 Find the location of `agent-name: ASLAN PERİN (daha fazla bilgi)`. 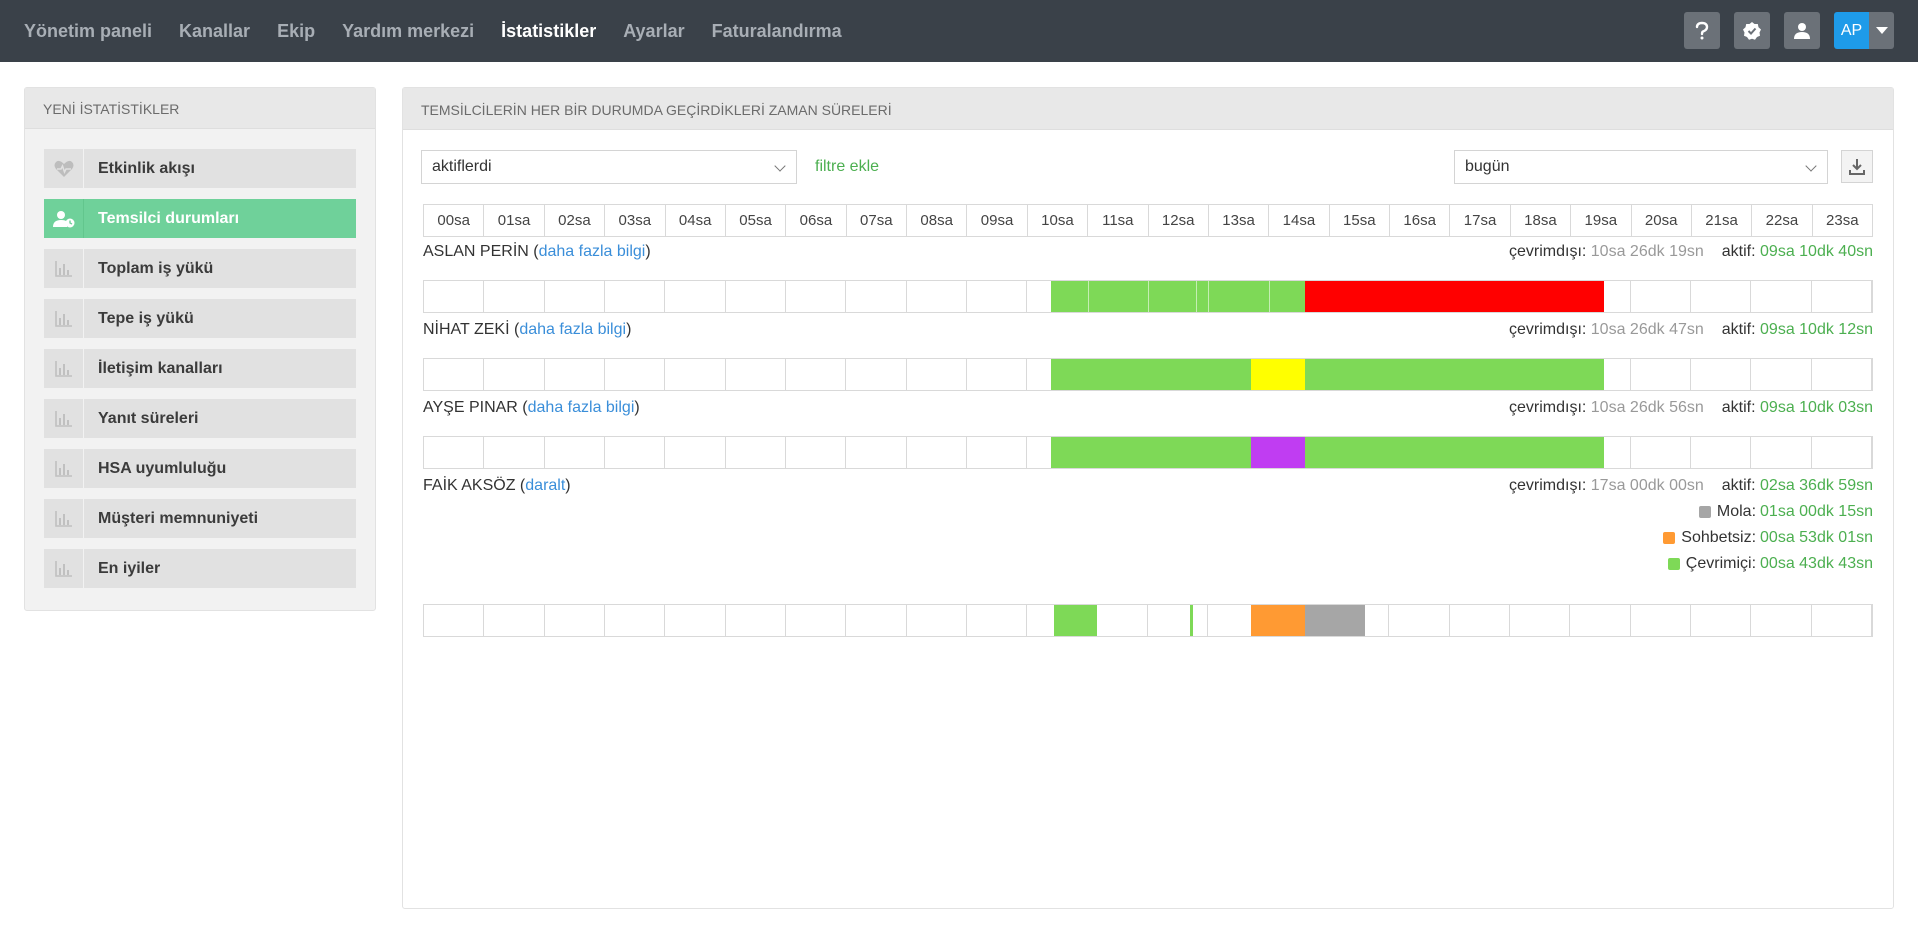

agent-name: ASLAN PERİN (daha fazla bilgi) is located at coordinates (537, 251).